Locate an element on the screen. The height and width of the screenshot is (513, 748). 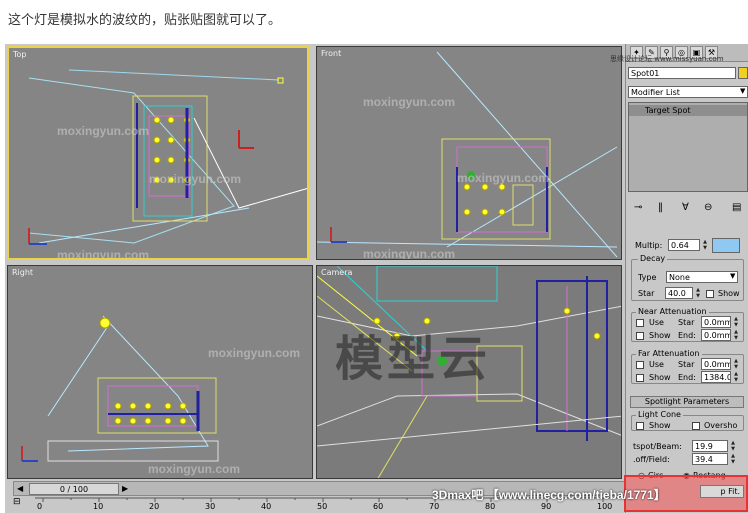
far-show-label: Show is located at coordinates (660, 377).